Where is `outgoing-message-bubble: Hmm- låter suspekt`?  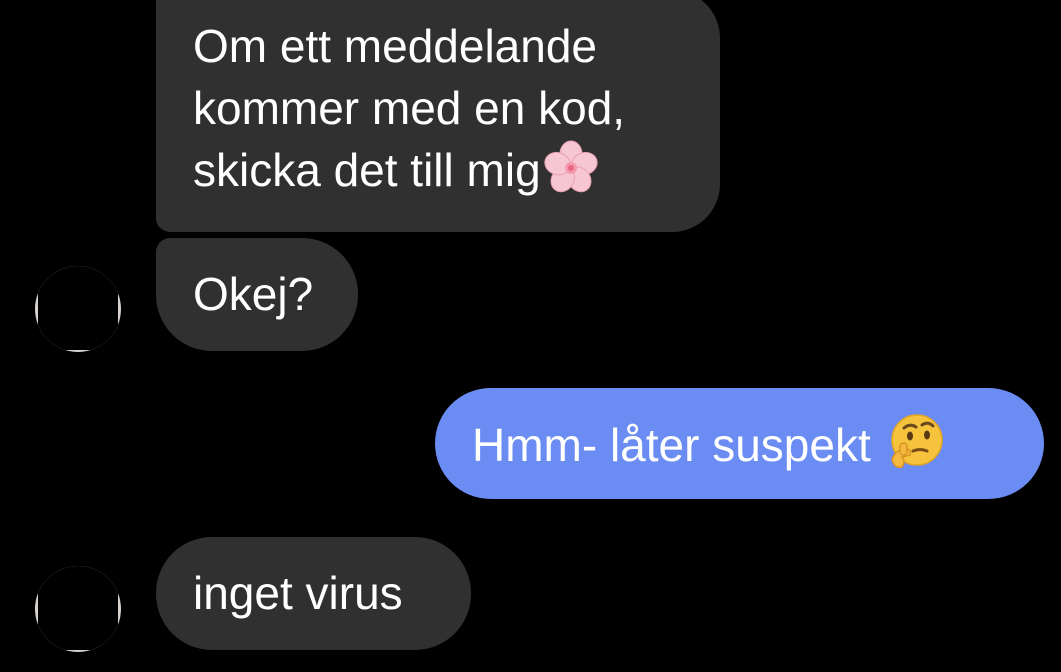 outgoing-message-bubble: Hmm- låter suspekt is located at coordinates (739, 443).